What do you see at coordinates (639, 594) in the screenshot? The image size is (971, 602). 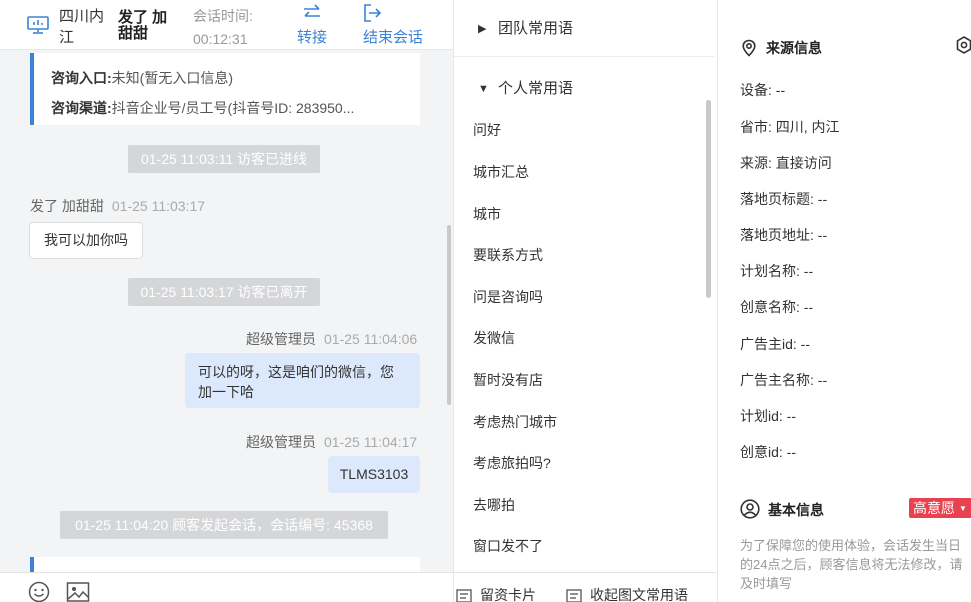 I see `collapse-phrases-label: 收起图文常用语` at bounding box center [639, 594].